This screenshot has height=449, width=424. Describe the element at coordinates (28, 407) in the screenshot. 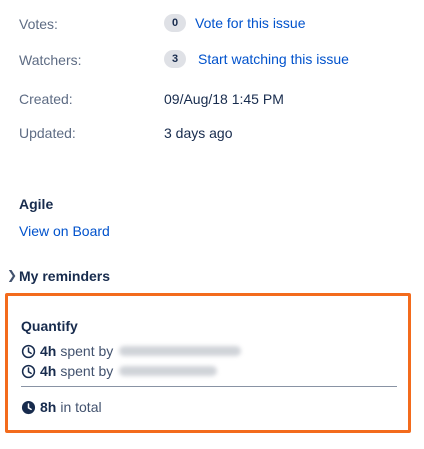

I see `clock-filled-icon` at that location.